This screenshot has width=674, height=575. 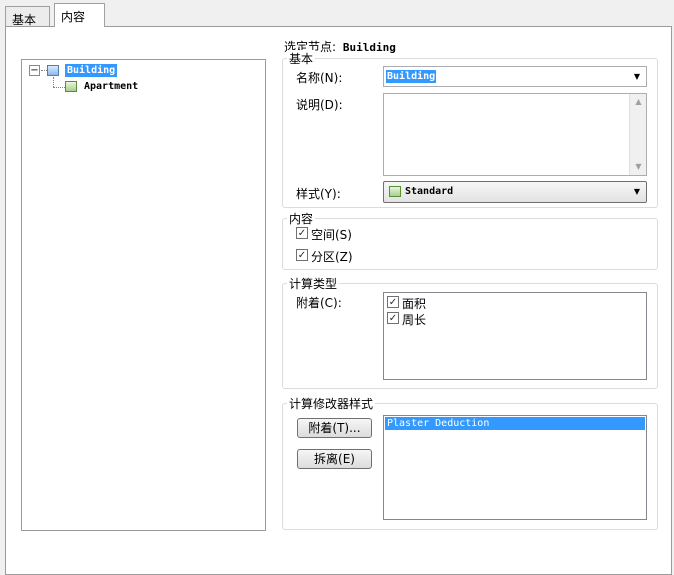 I want to click on calc-type-group-title: 计算类型, so click(x=313, y=283).